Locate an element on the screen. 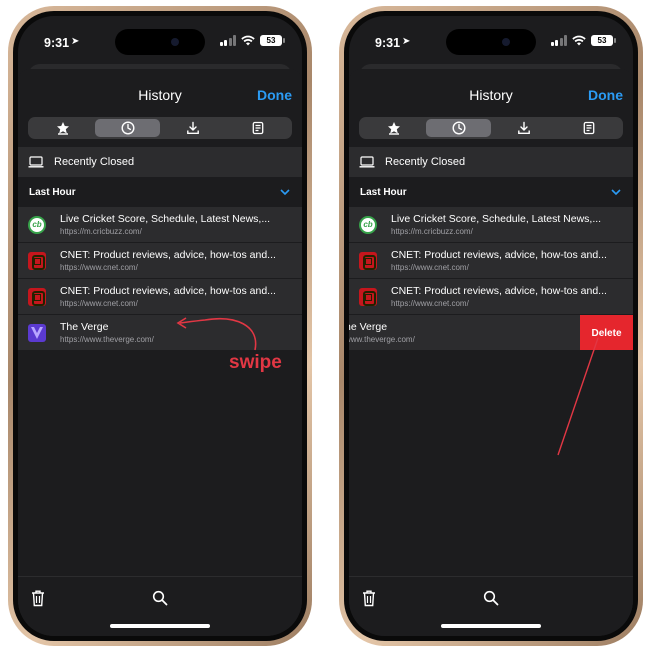 The height and width of the screenshot is (650, 650). row-title: The Verge is located at coordinates (84, 327).